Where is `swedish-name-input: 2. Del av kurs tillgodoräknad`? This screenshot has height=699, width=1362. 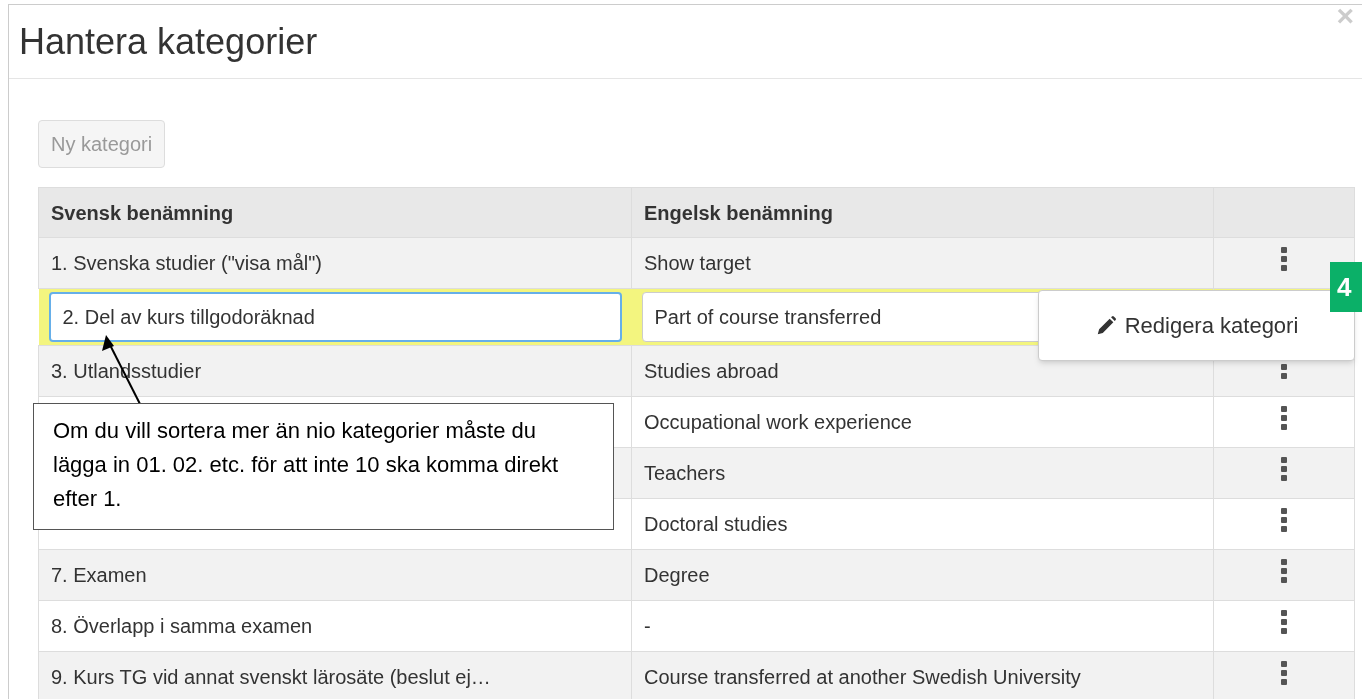 swedish-name-input: 2. Del av kurs tillgodoräknad is located at coordinates (335, 317).